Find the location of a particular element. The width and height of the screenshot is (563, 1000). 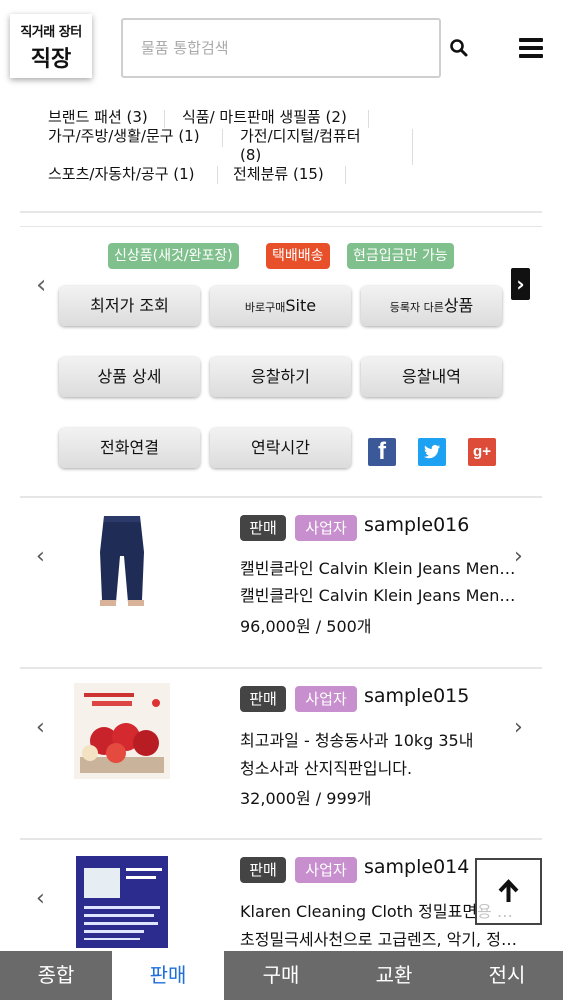

facebook-icon: f is located at coordinates (382, 452).